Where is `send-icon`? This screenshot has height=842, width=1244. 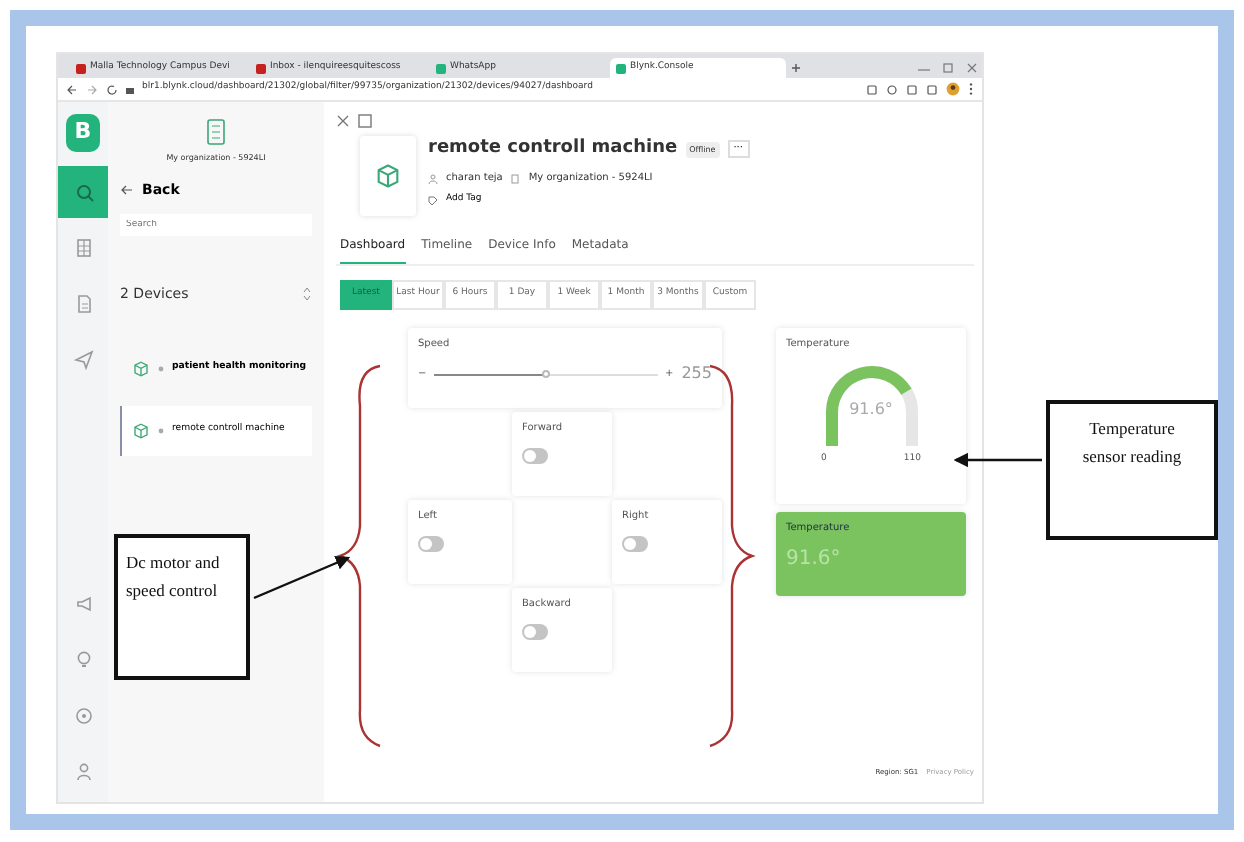 send-icon is located at coordinates (83, 360).